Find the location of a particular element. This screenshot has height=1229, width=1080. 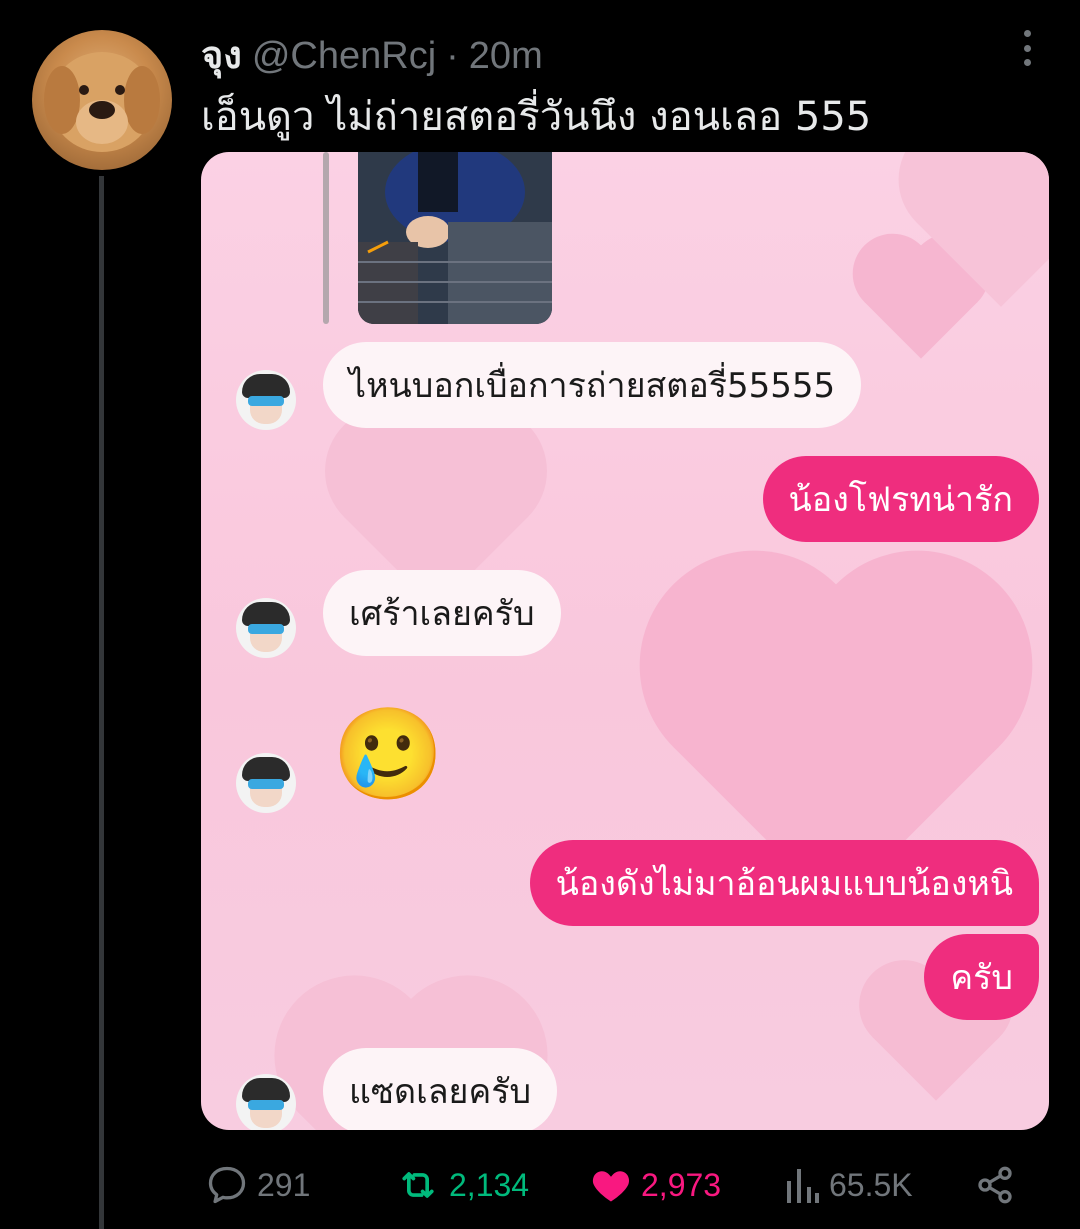

retweet-button: 2,134 is located at coordinates (462, 1185).